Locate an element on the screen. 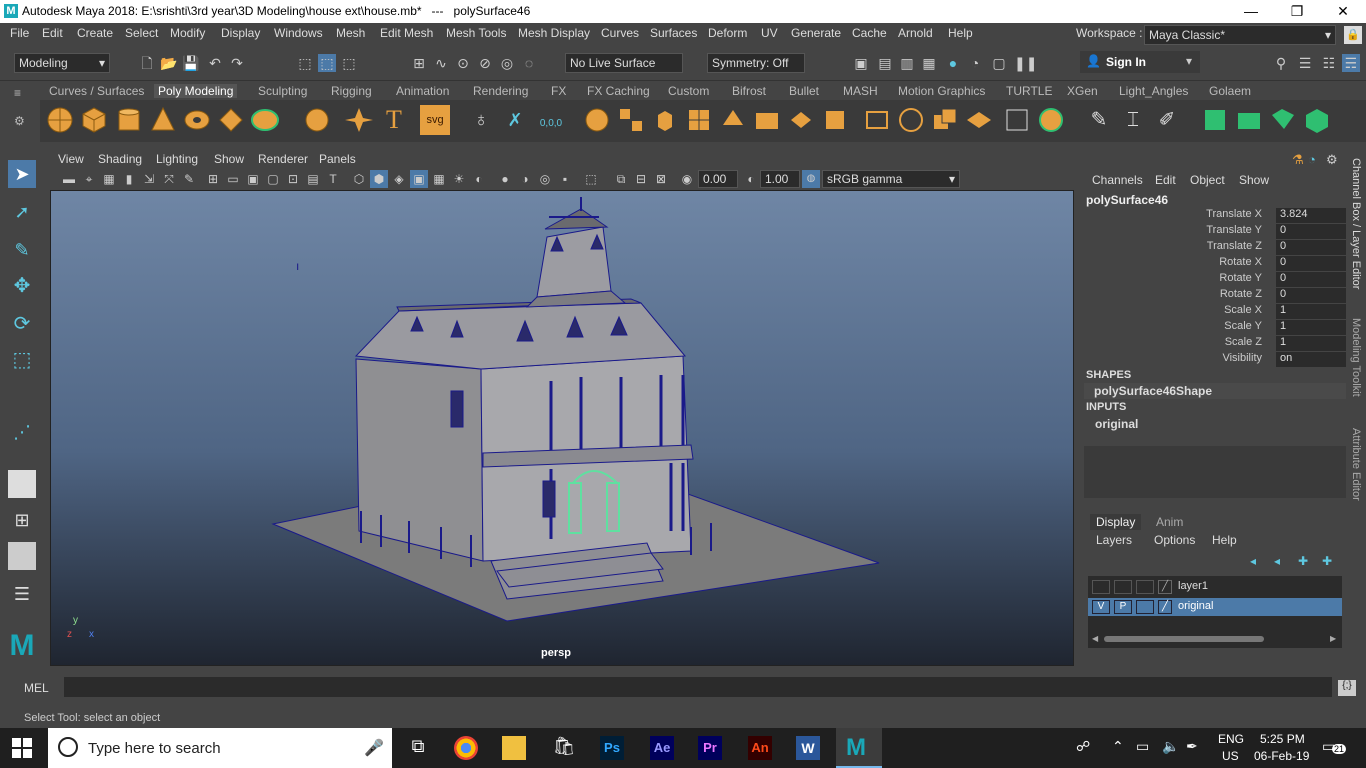 This screenshot has height=768, width=1366. tab-curves-surfaces: Curves / Surfaces is located at coordinates (96, 91).